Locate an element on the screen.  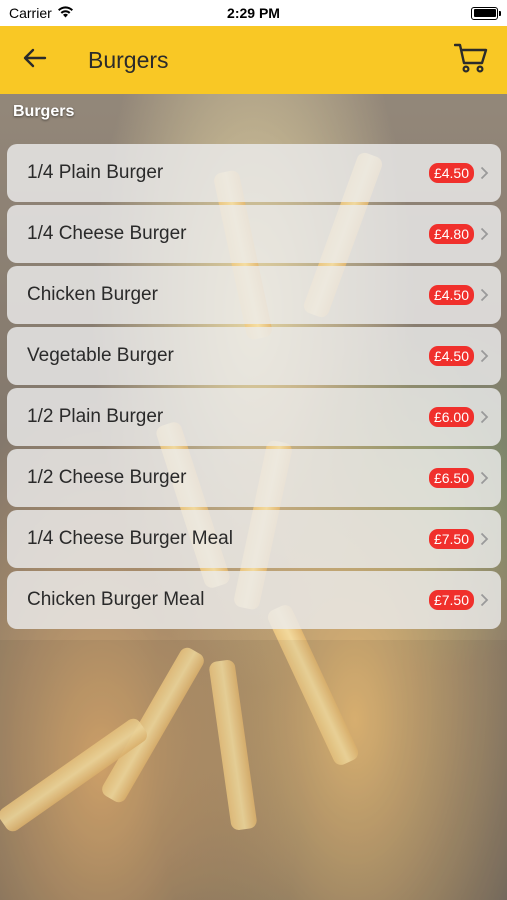
item-name: 1/2 Plain Burger is located at coordinates (95, 416).